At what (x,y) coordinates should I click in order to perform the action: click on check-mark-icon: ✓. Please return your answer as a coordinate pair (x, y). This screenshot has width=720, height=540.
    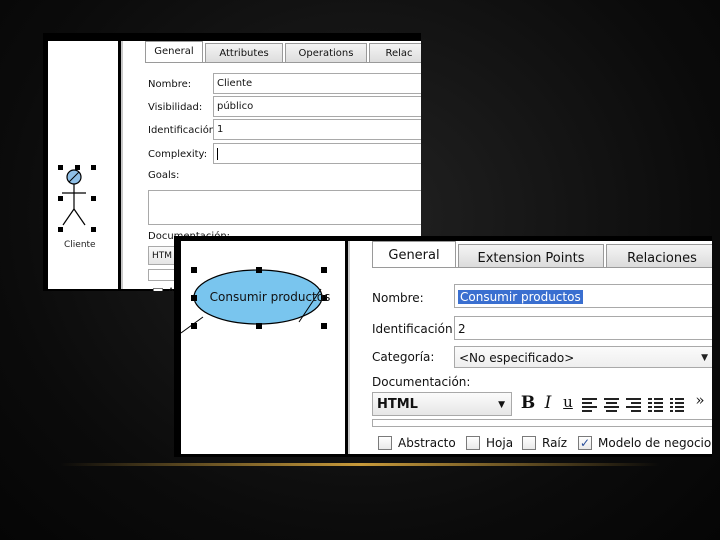
    Looking at the image, I should click on (585, 443).